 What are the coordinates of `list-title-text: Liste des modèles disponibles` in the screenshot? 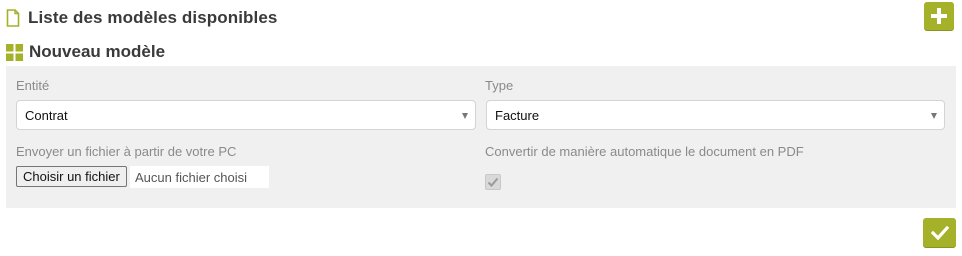 It's located at (153, 17).